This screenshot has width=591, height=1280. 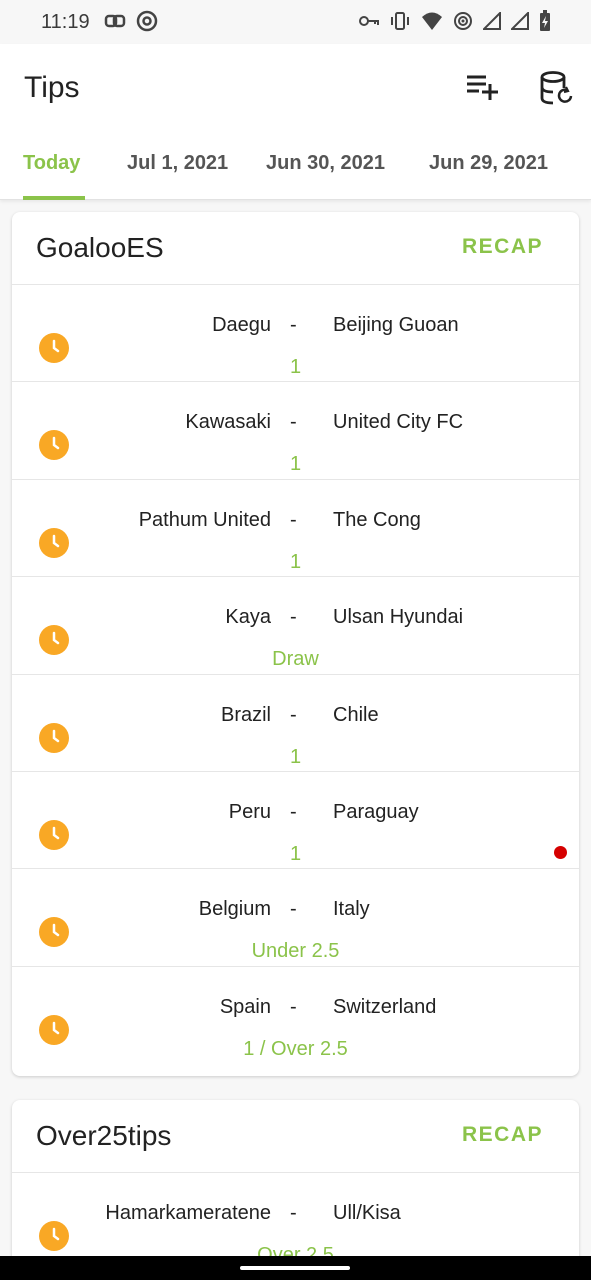 I want to click on match-row: Kaya - Ulsan Hyundai Draw, so click(x=295, y=626).